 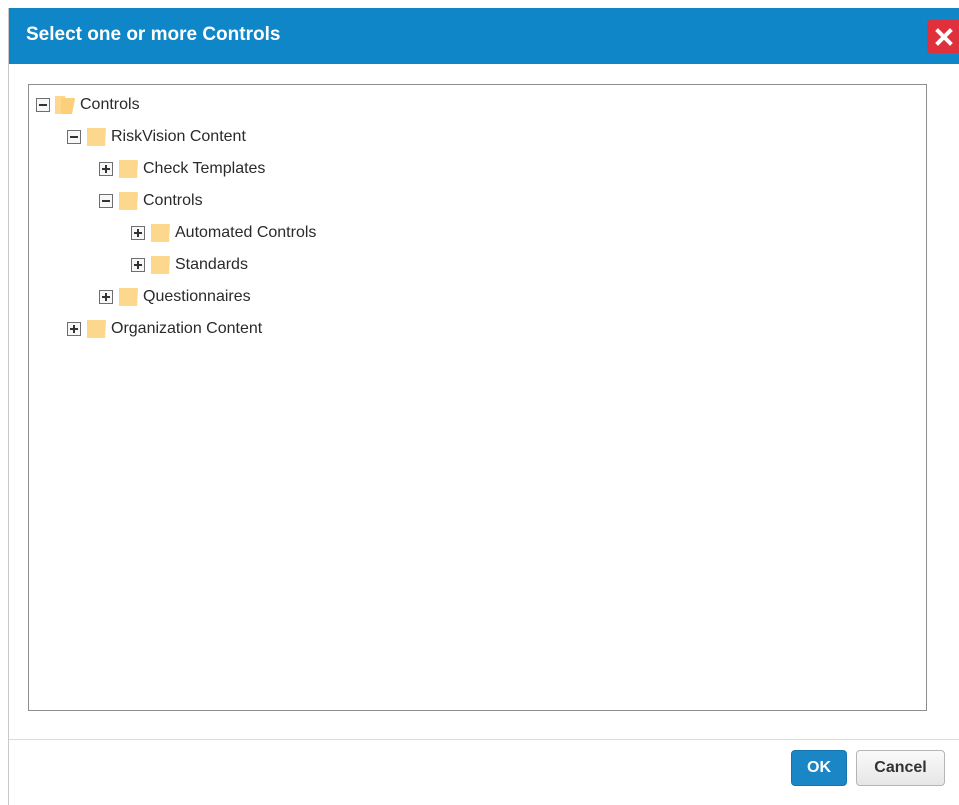 I want to click on close-button, so click(x=943, y=36).